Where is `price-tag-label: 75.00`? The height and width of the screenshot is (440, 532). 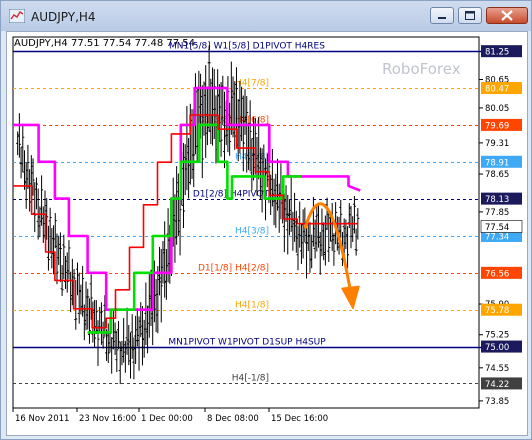 price-tag-label: 75.00 is located at coordinates (497, 348).